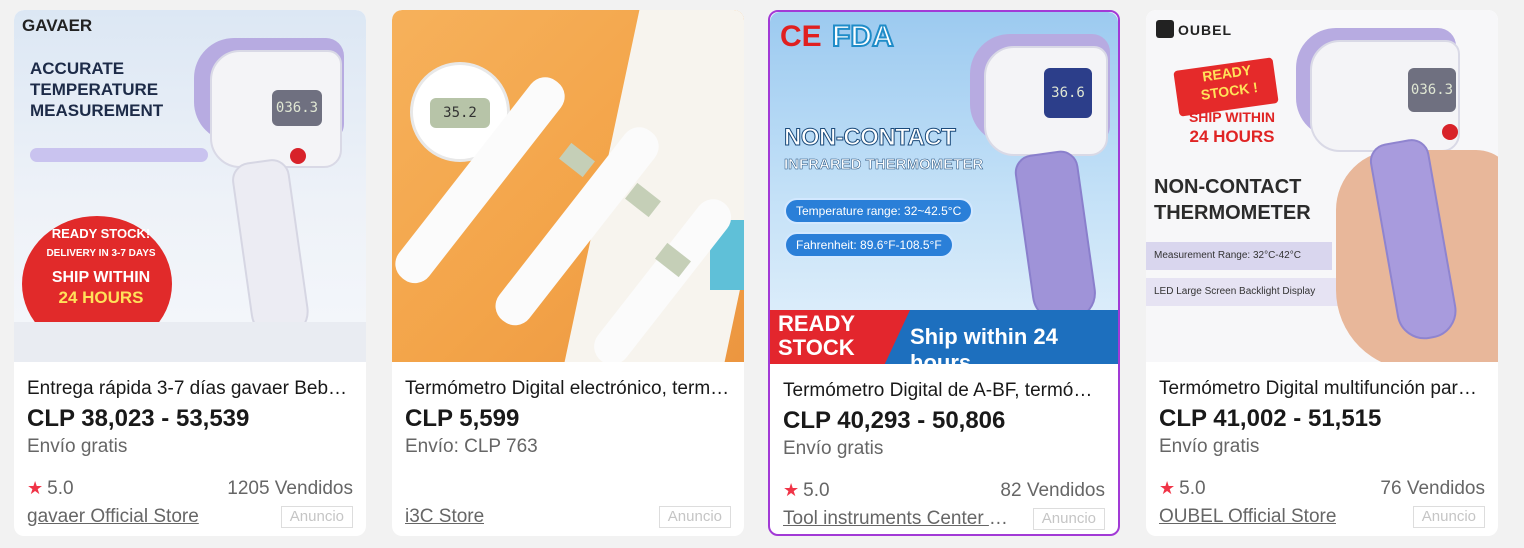 Image resolution: width=1524 pixels, height=548 pixels. Describe the element at coordinates (568, 186) in the screenshot. I see `product-image: 35.2` at that location.